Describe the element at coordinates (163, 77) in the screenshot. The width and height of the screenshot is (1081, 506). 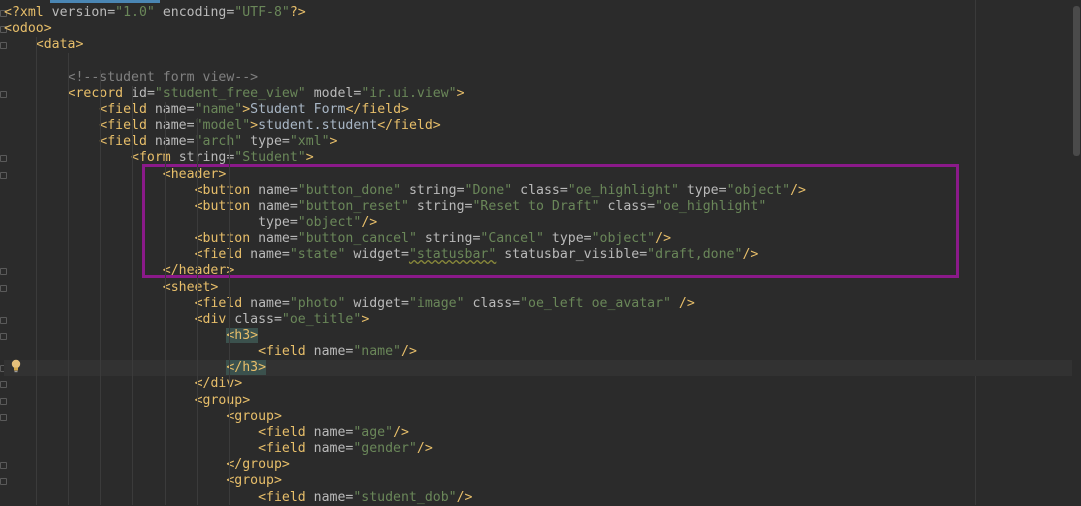
I see `code-token: <!--student form view-->` at that location.